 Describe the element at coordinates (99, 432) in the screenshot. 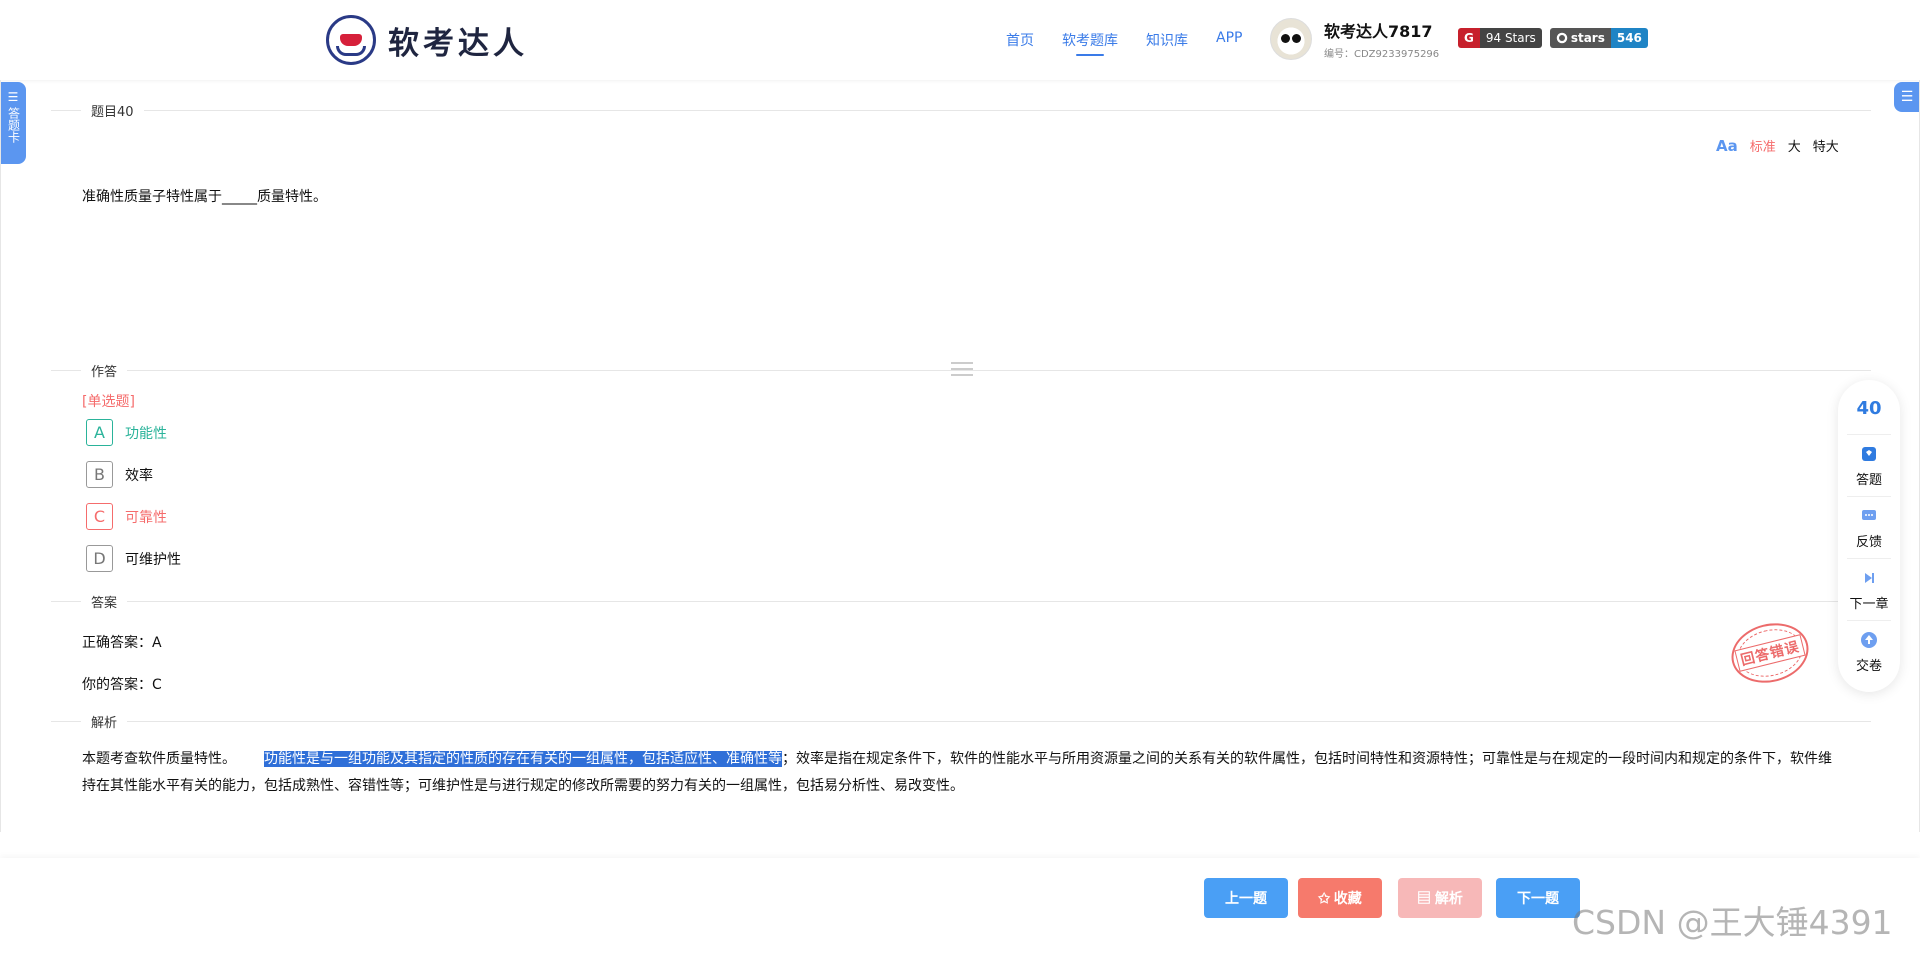

I see `option-letter: A` at that location.